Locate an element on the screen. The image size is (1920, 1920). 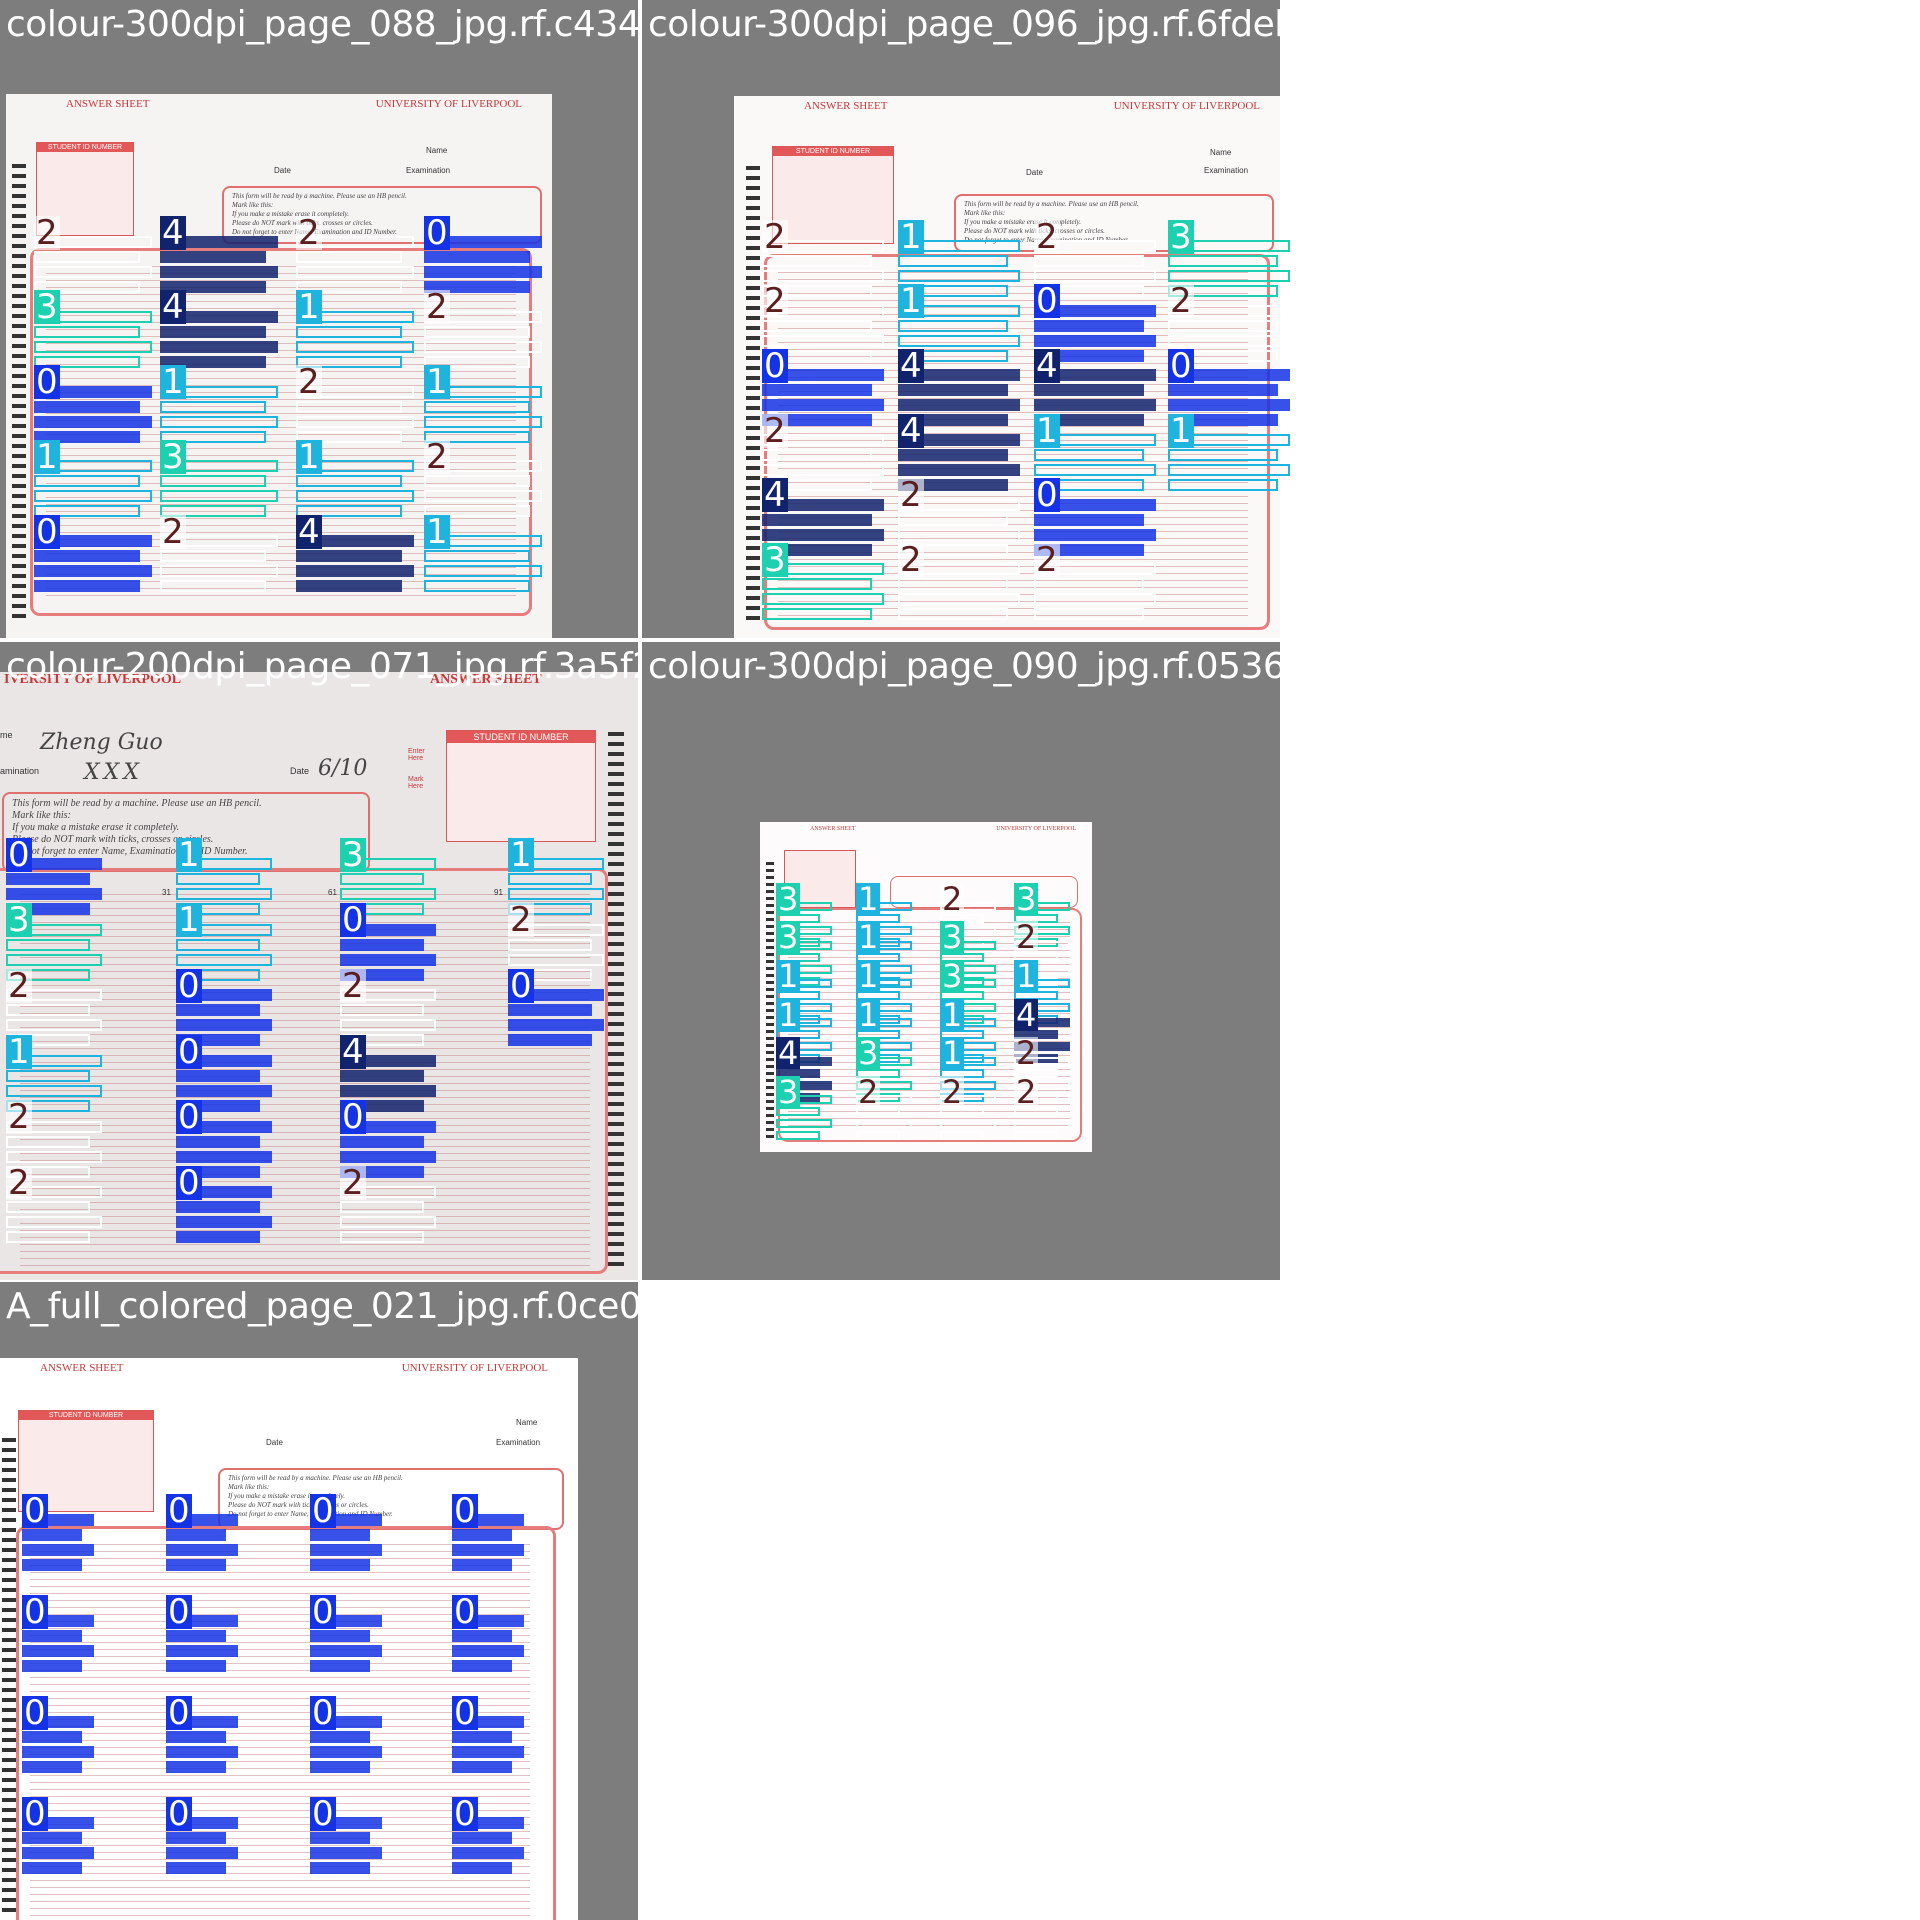
tile-filename-label: colour-300dpi_page_090_jpg.rf.053613ed09 is located at coordinates (964, 666).